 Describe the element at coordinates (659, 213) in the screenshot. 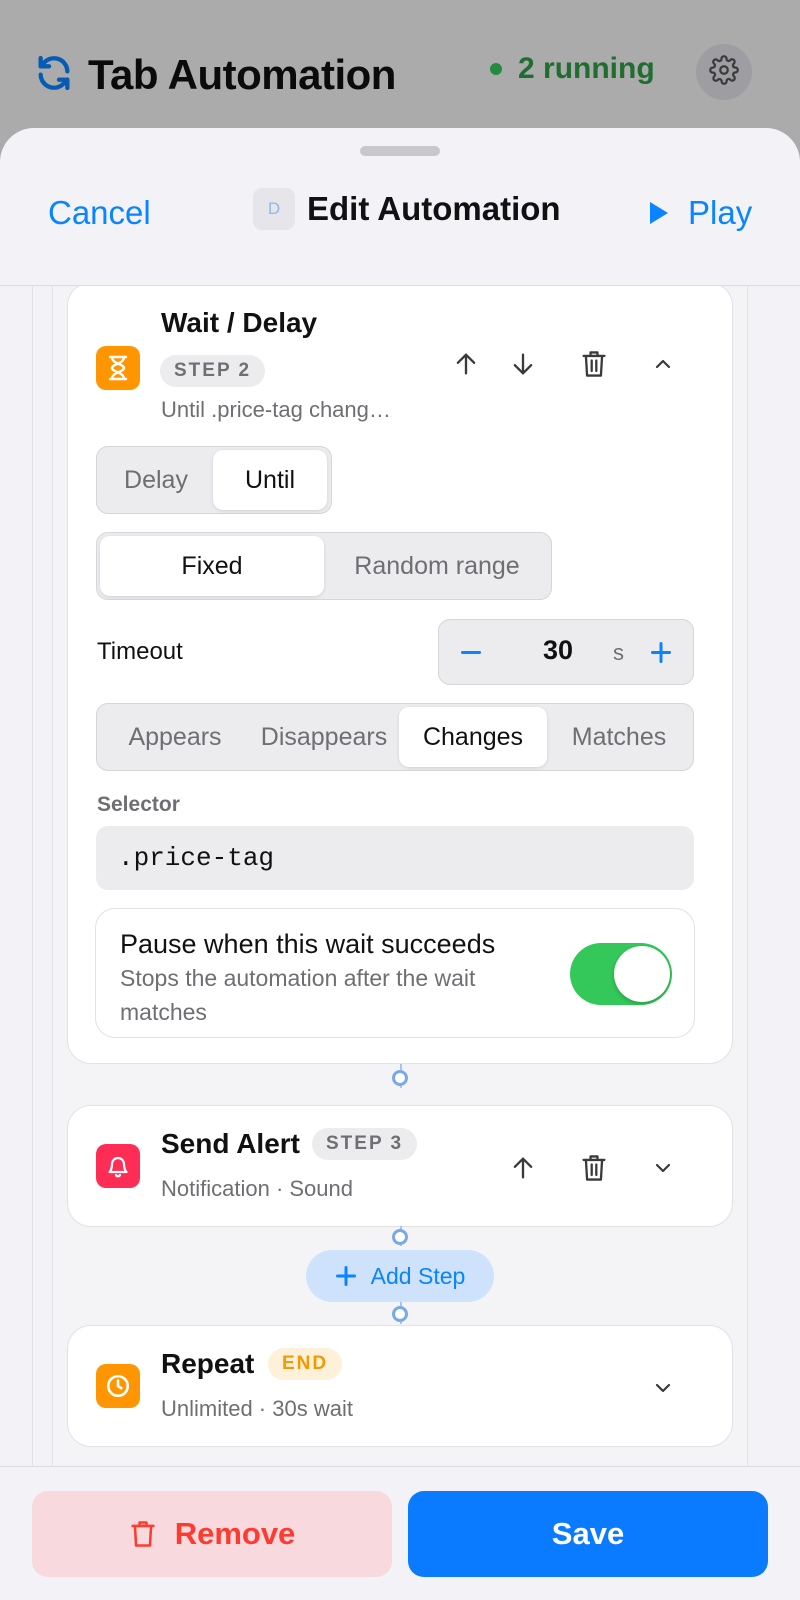

I see `play-icon` at that location.